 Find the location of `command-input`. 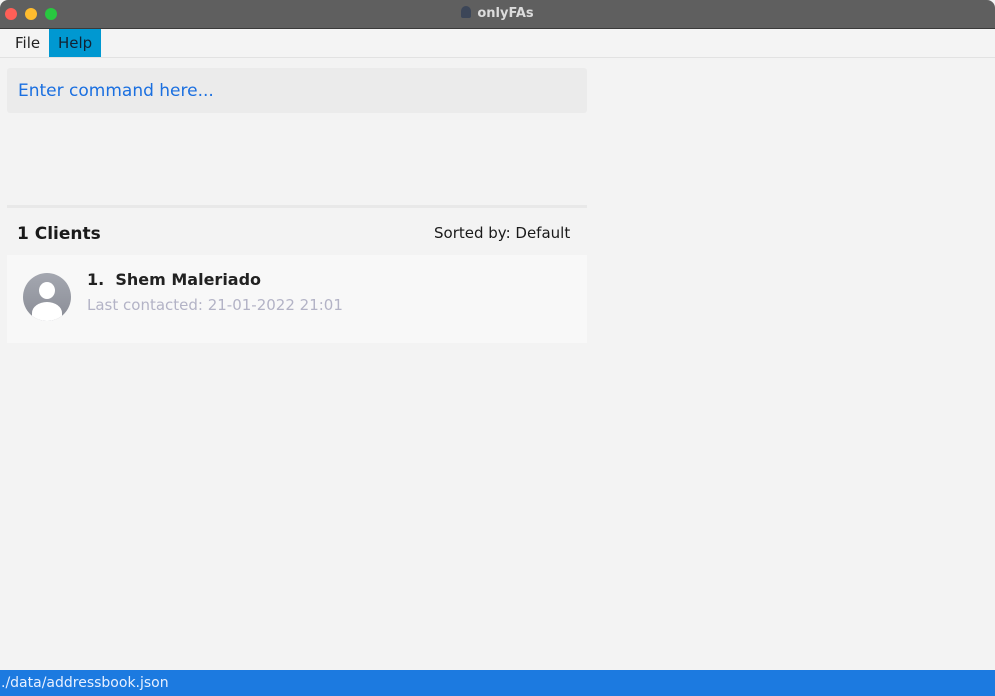

command-input is located at coordinates (297, 90).